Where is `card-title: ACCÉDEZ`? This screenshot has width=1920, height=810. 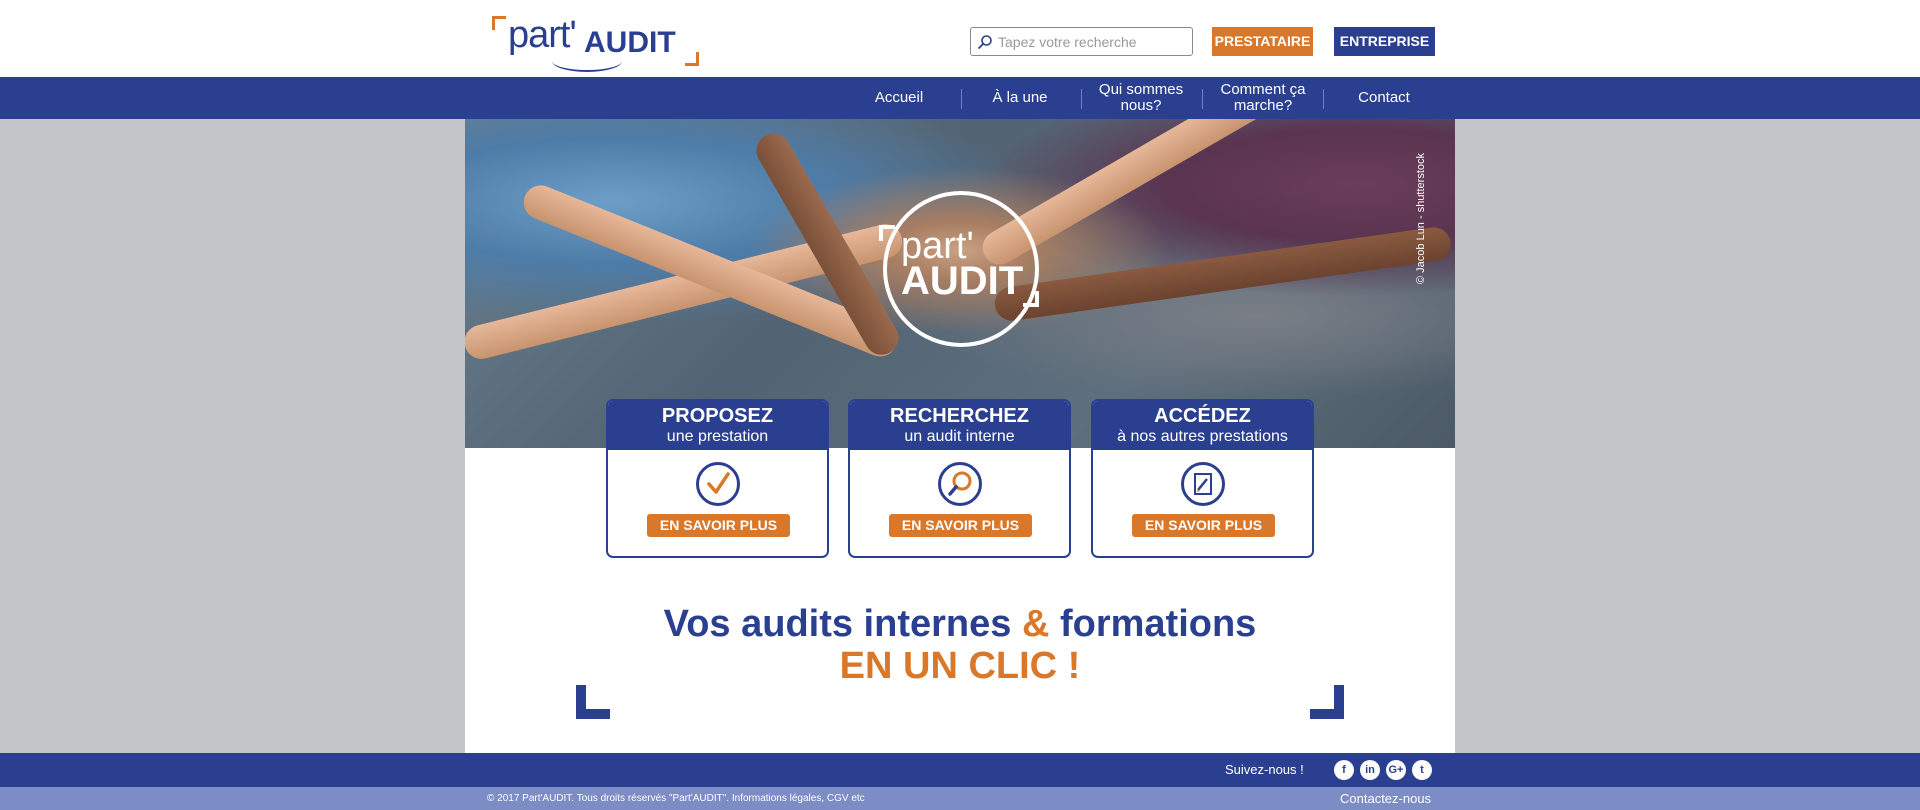
card-title: ACCÉDEZ is located at coordinates (1202, 416).